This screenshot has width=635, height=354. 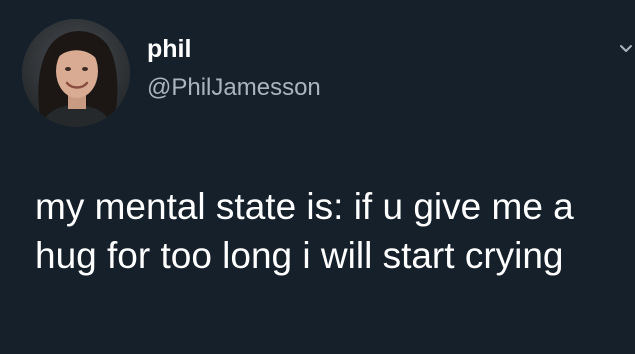 I want to click on avatar, so click(x=76, y=73).